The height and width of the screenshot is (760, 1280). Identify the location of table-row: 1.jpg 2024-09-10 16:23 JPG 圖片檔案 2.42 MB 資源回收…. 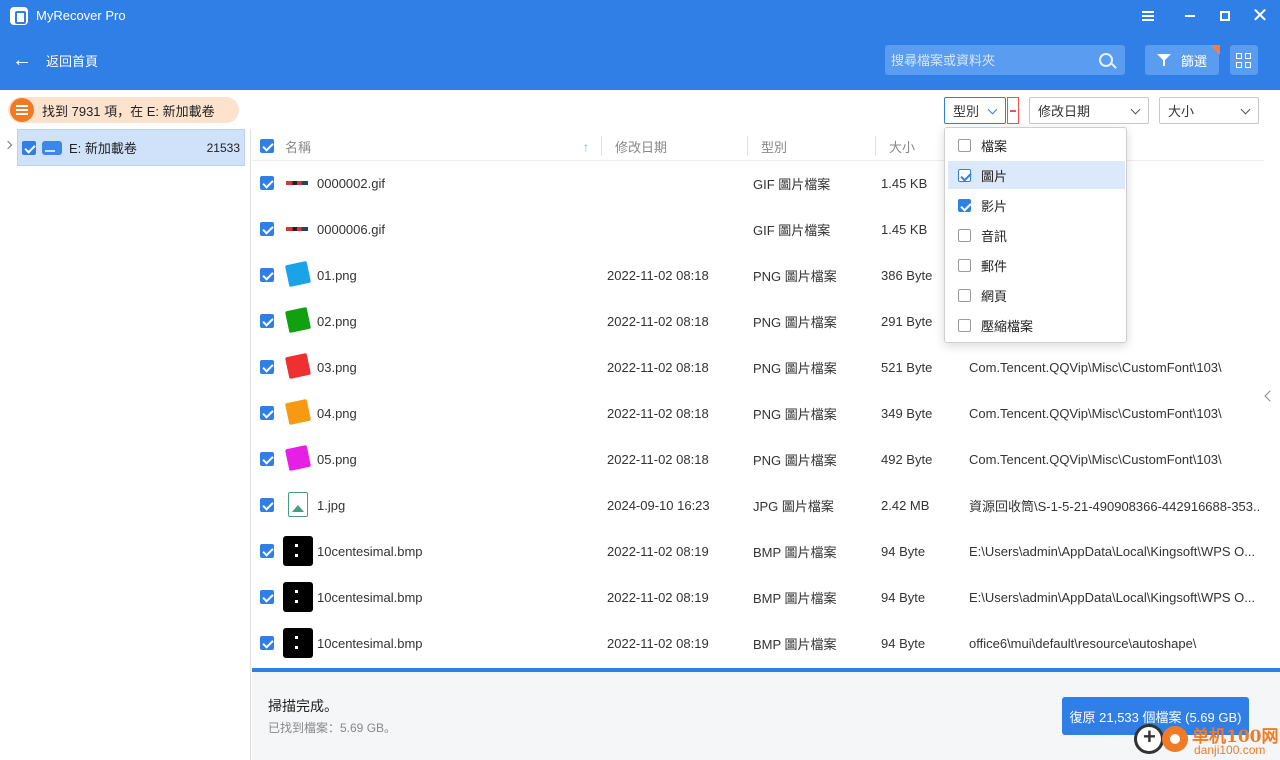
(758, 505).